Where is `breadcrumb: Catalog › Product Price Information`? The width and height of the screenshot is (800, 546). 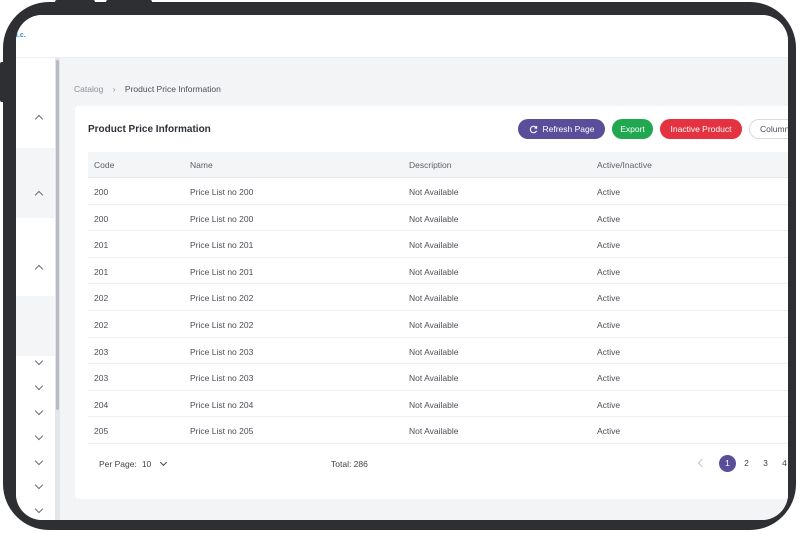
breadcrumb: Catalog › Product Price Information is located at coordinates (147, 89).